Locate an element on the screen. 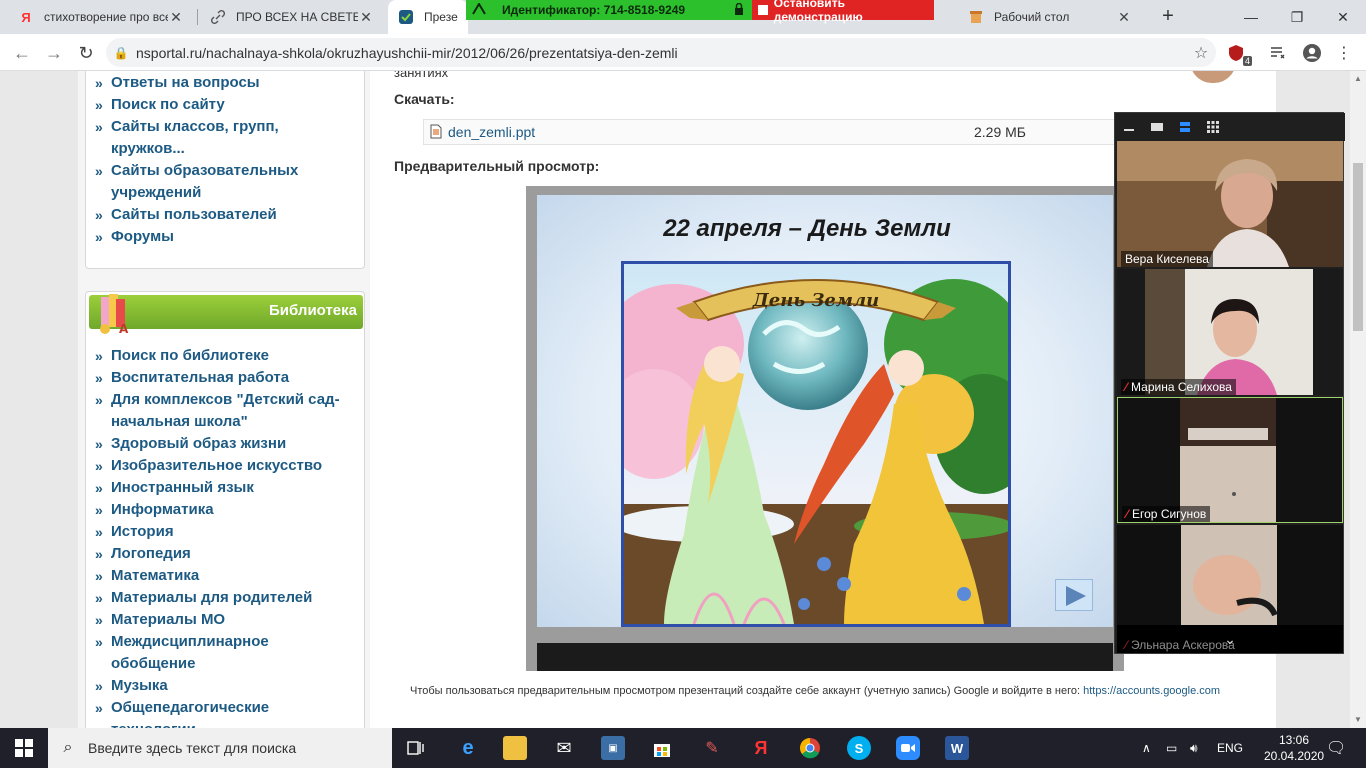  google-accounts-link: https://accounts.google.com is located at coordinates (1151, 691).